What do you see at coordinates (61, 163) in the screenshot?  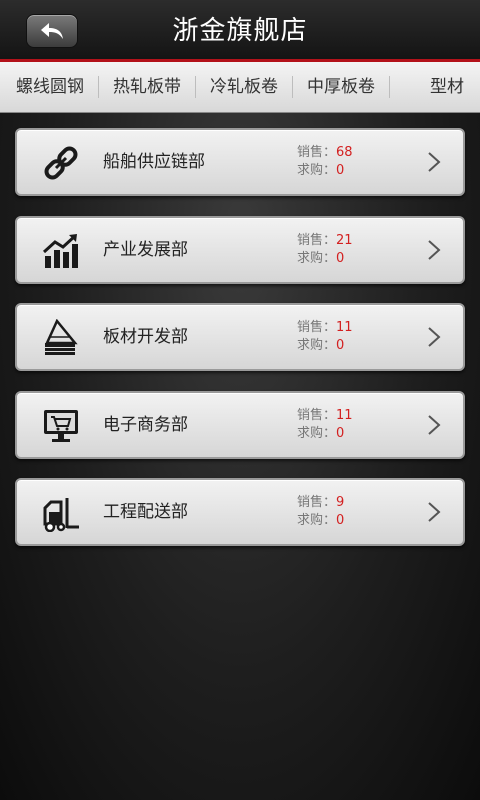 I see `chain-link-icon` at bounding box center [61, 163].